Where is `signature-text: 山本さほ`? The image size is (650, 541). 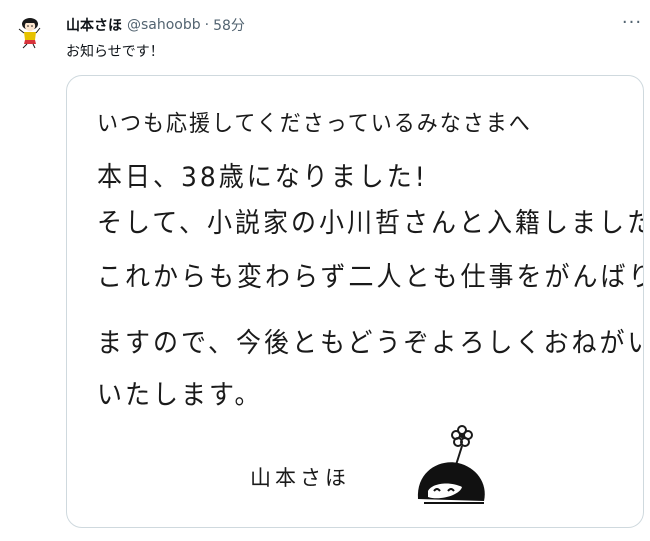 signature-text: 山本さほ is located at coordinates (300, 478).